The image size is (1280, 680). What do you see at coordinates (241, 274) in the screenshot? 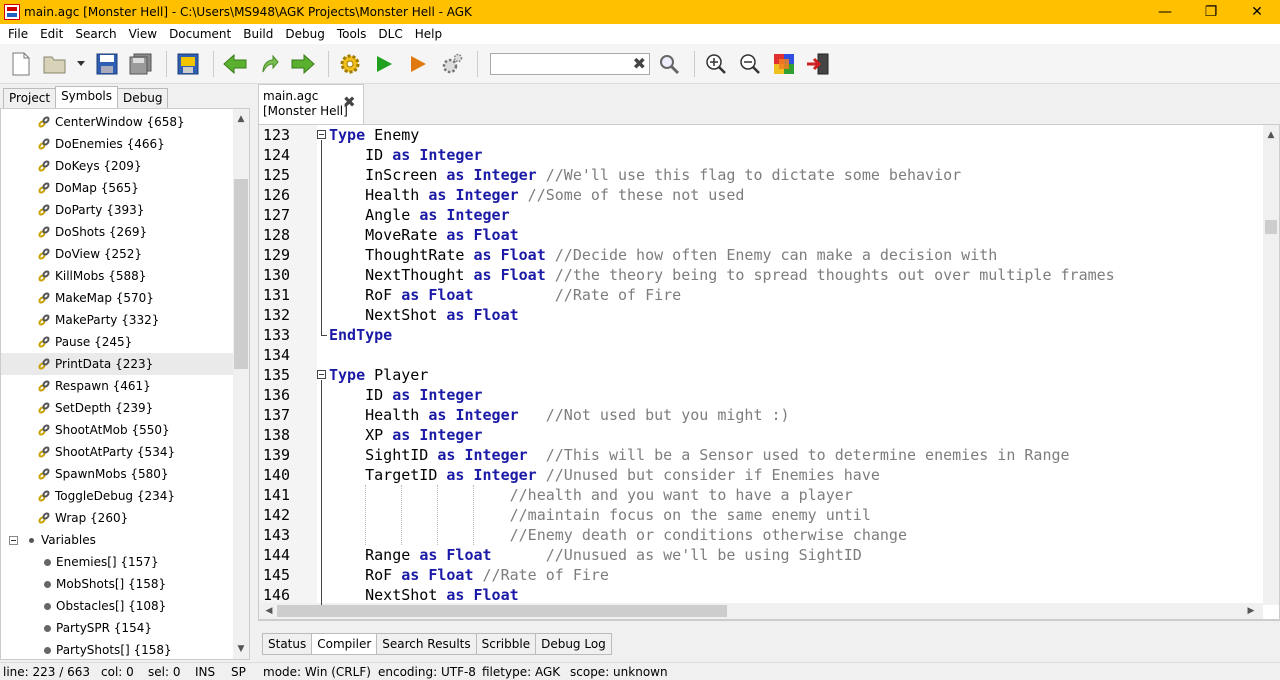
I see `symbols-scroll-thumb` at bounding box center [241, 274].